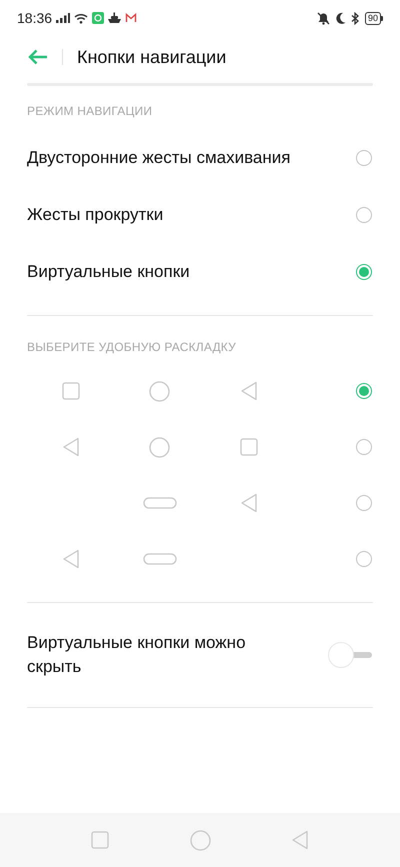 Image resolution: width=400 pixels, height=867 pixels. I want to click on back-arrow-icon, so click(38, 57).